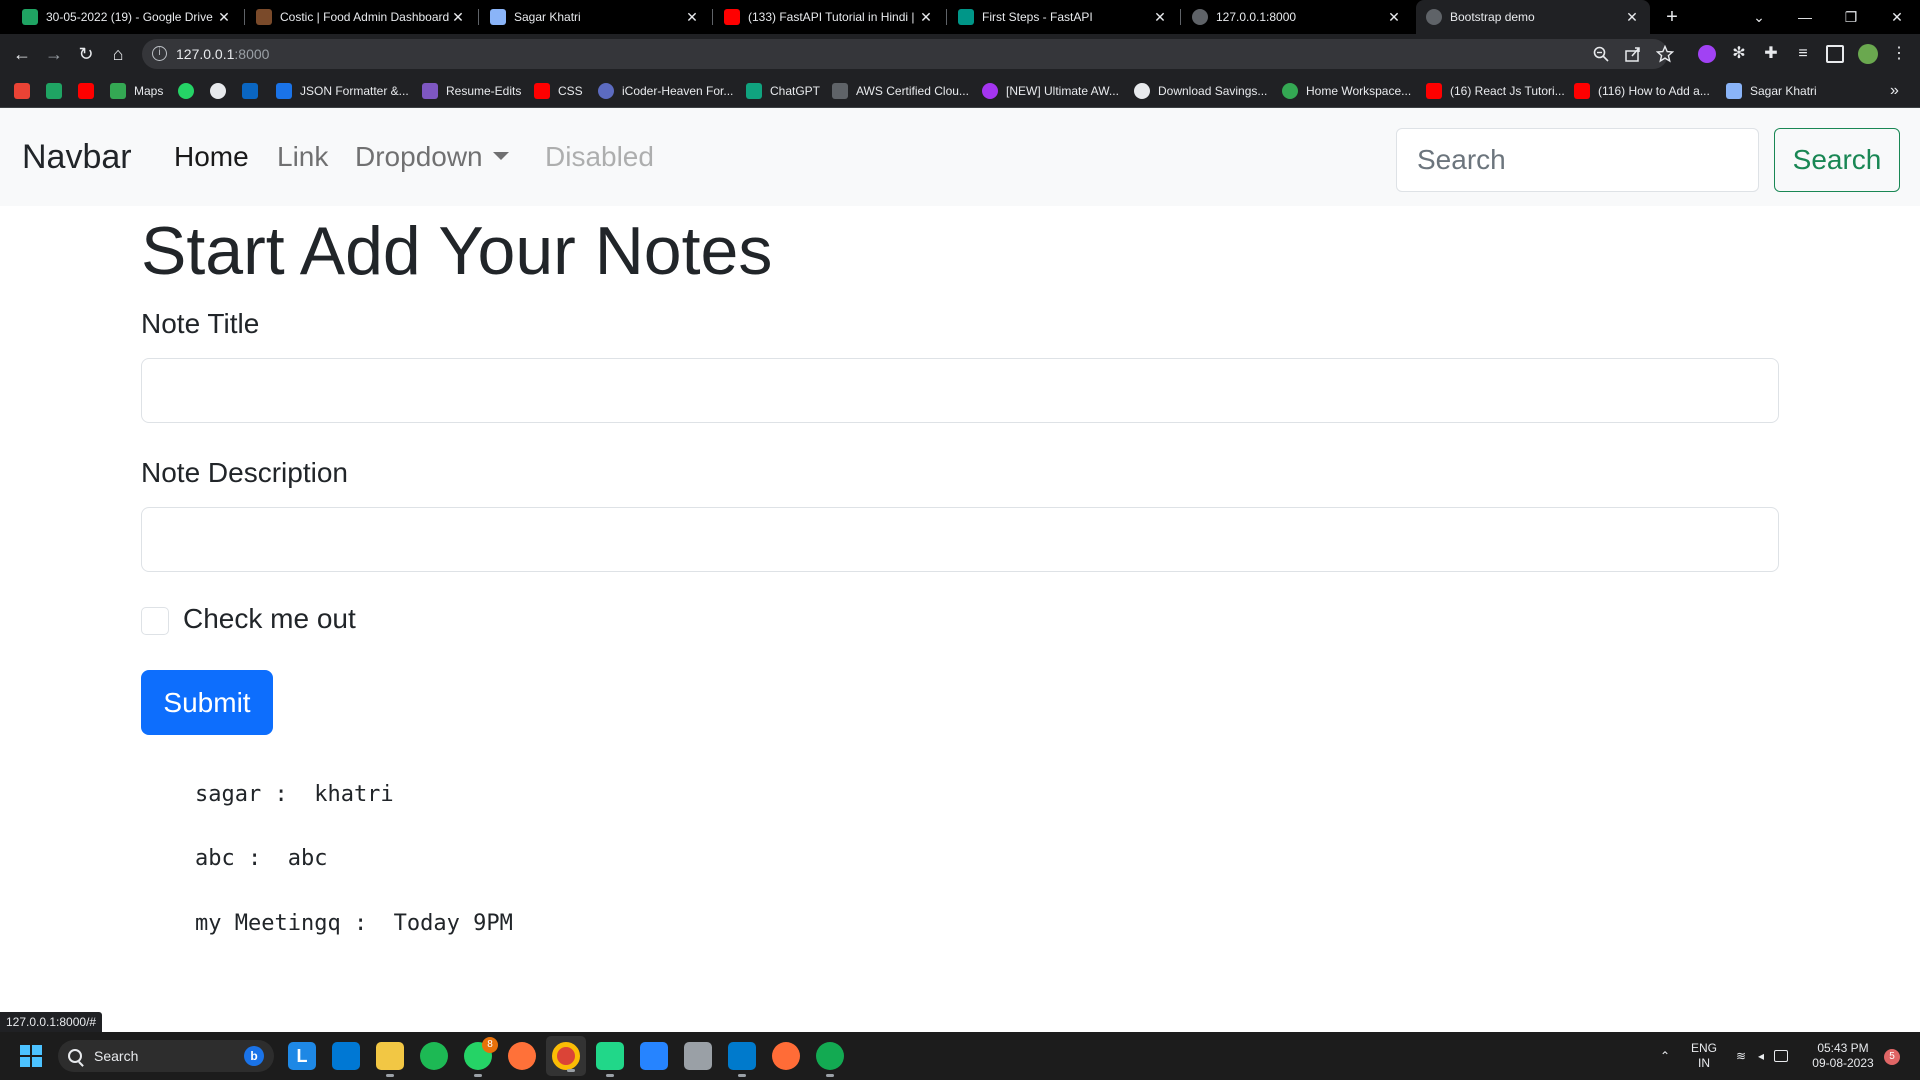 The image size is (1920, 1080). Describe the element at coordinates (595, 17) in the screenshot. I see `browser-tab: Sagar Khatri ✕` at that location.